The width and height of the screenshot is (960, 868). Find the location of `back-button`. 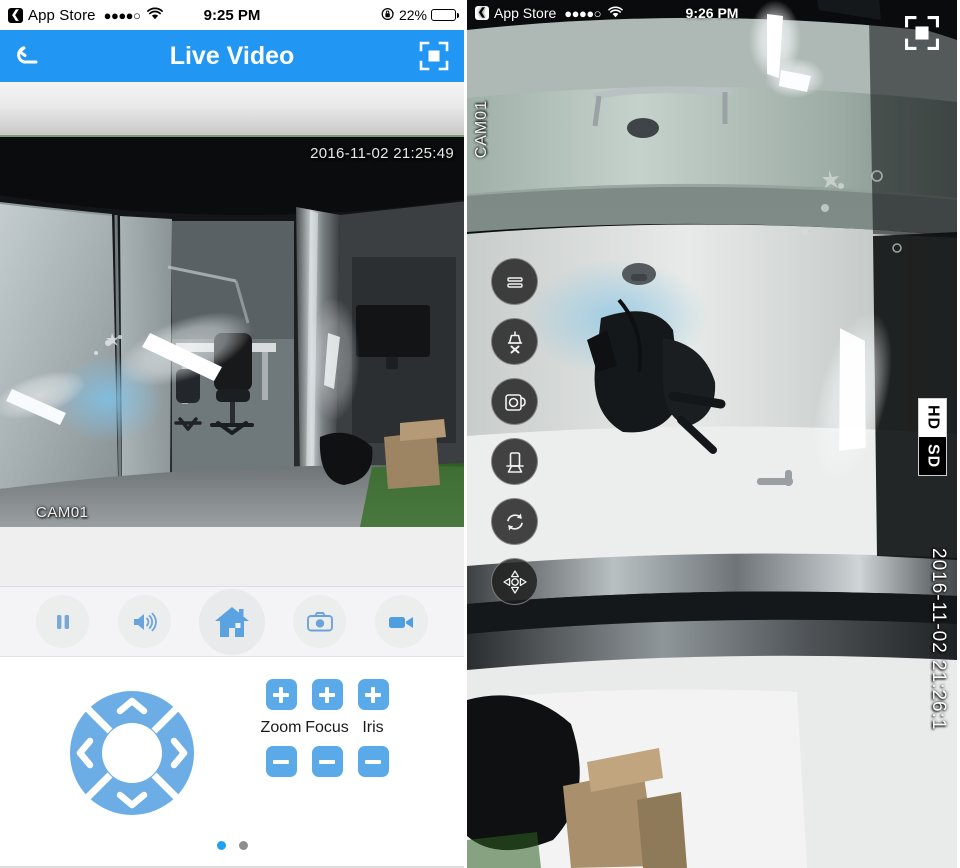

back-button is located at coordinates (29, 56).